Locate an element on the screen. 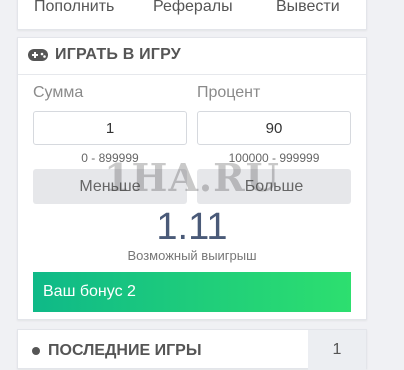 The width and height of the screenshot is (404, 370). less-button: Меньше is located at coordinates (110, 186).